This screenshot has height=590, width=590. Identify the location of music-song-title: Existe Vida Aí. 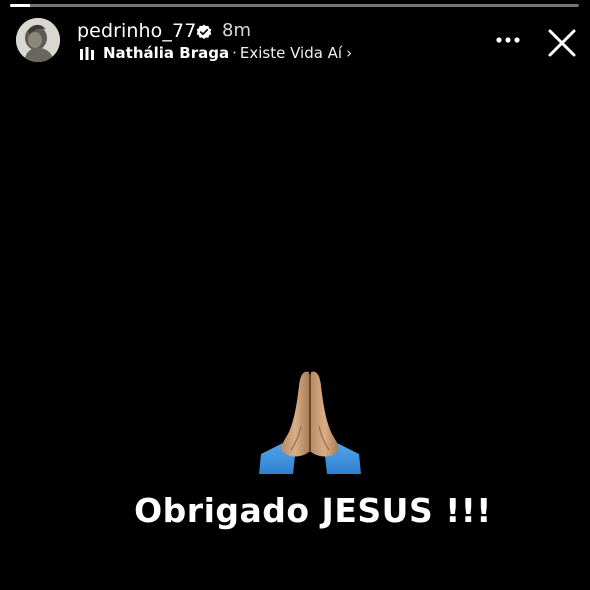
(291, 53).